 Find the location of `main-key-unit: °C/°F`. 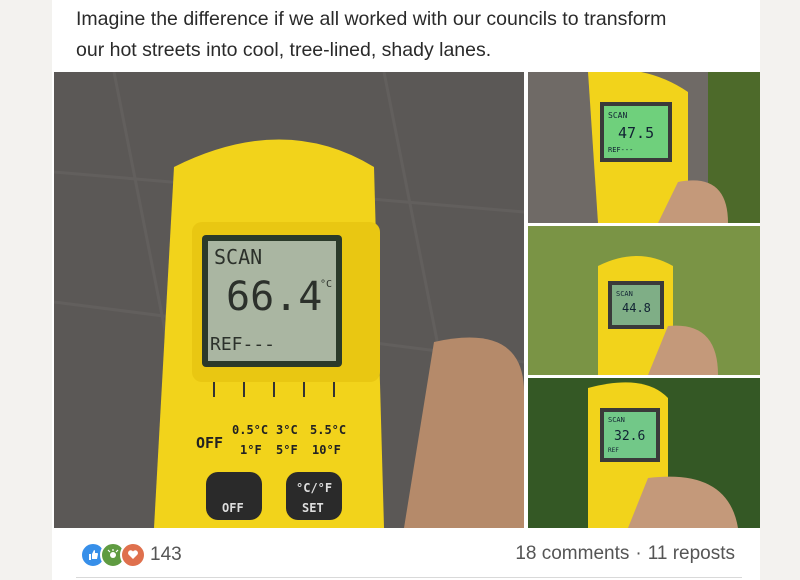

main-key-unit: °C/°F is located at coordinates (314, 488).